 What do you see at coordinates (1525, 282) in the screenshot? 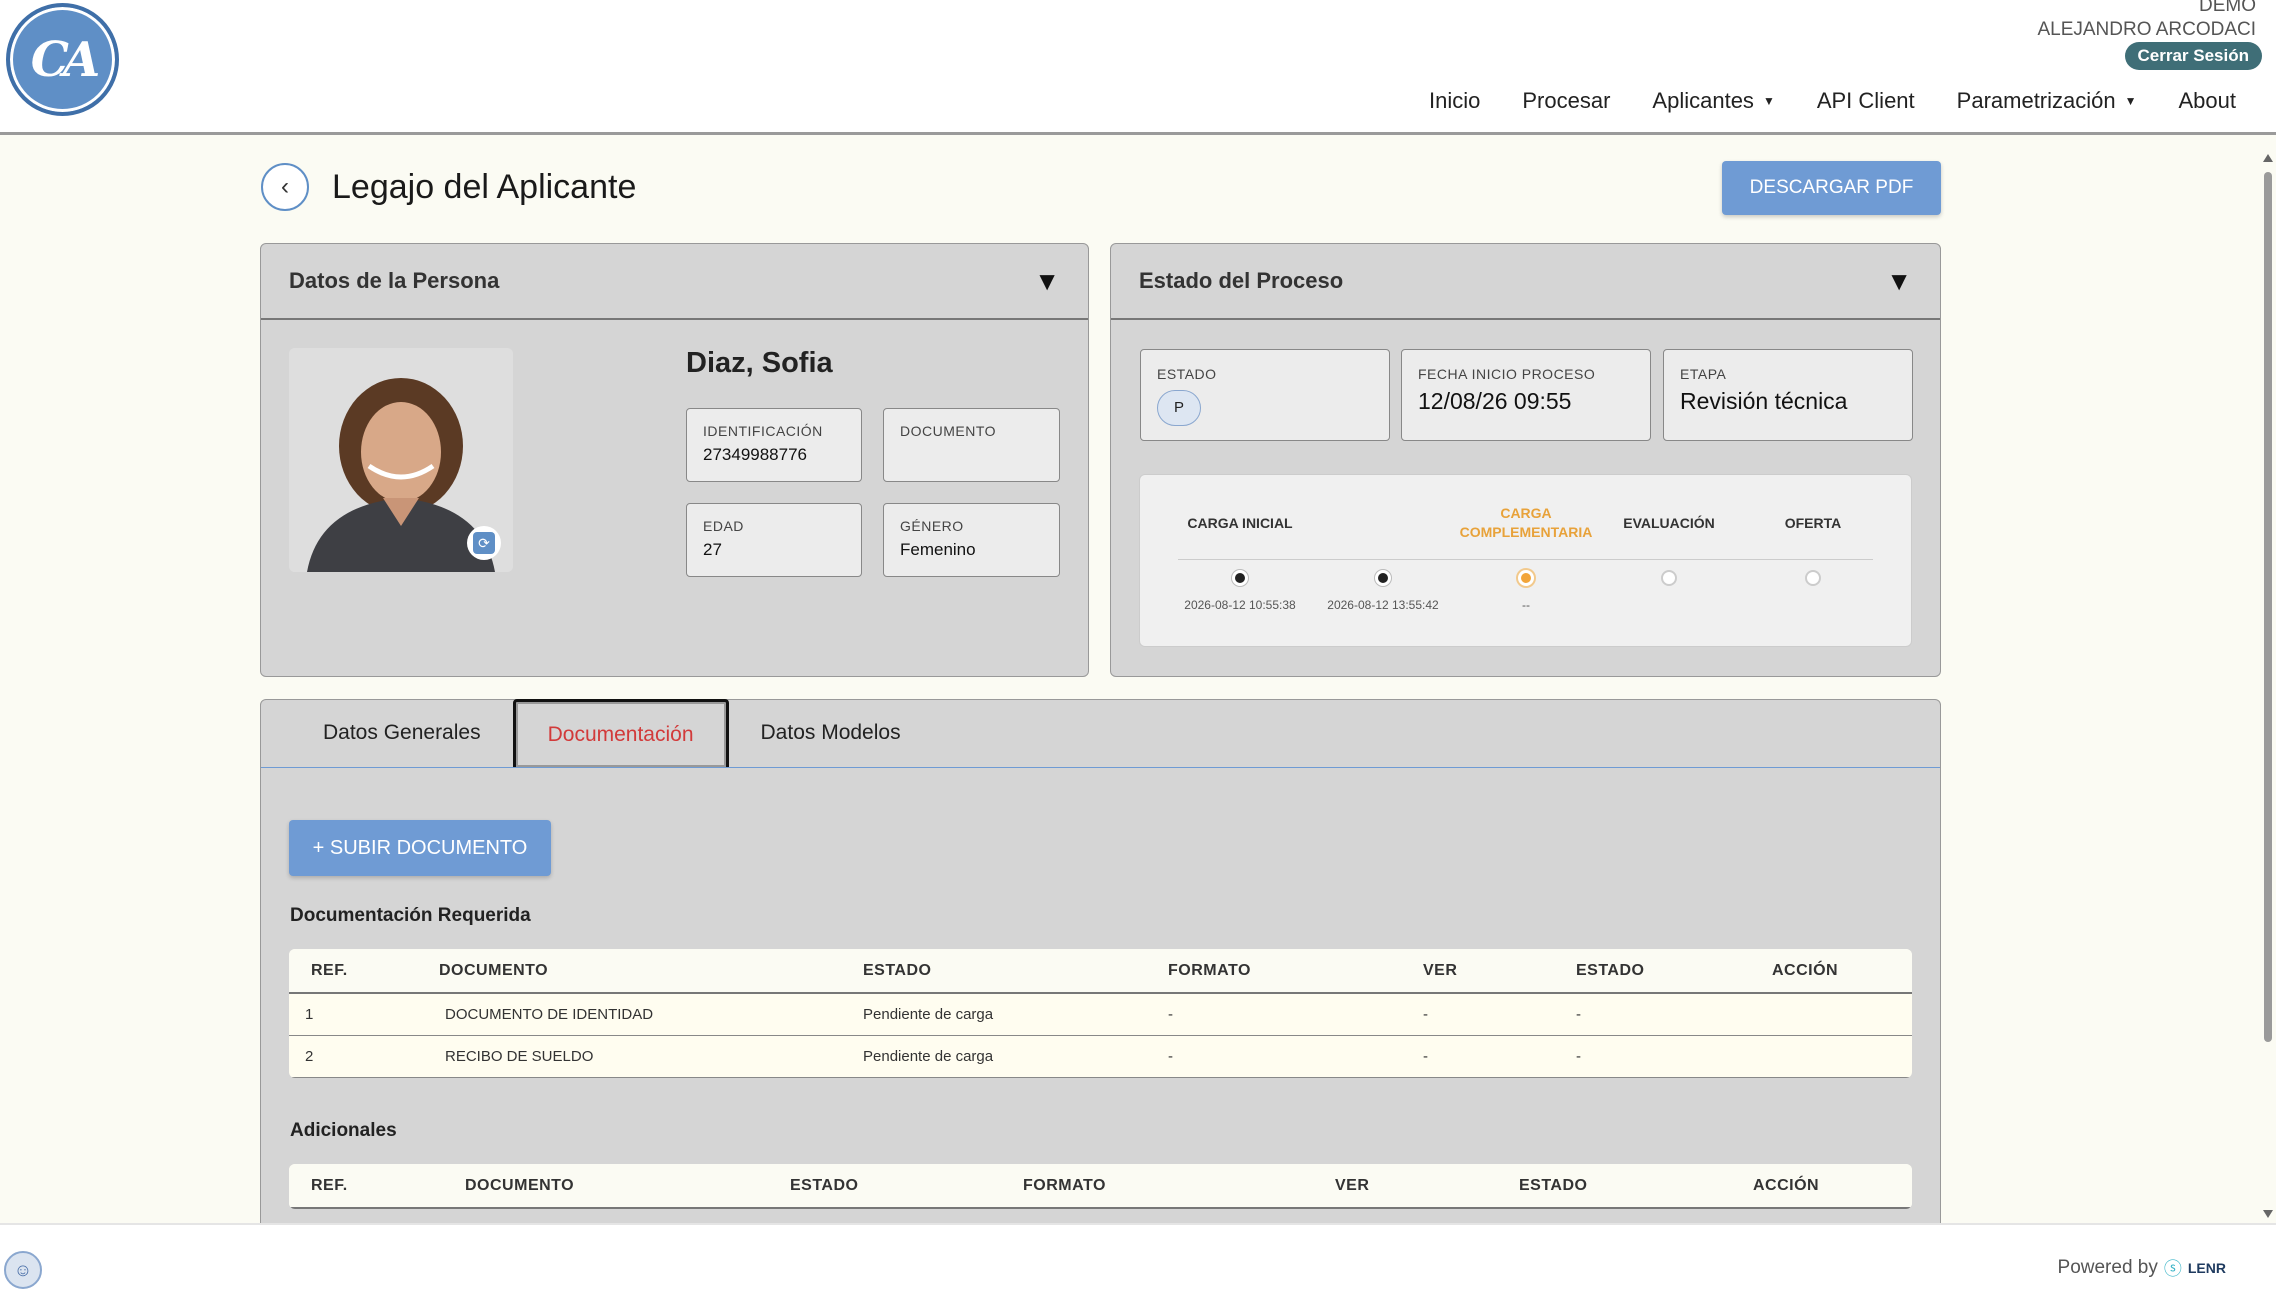
I see `process-card-header: Estado del Proceso ▼` at bounding box center [1525, 282].